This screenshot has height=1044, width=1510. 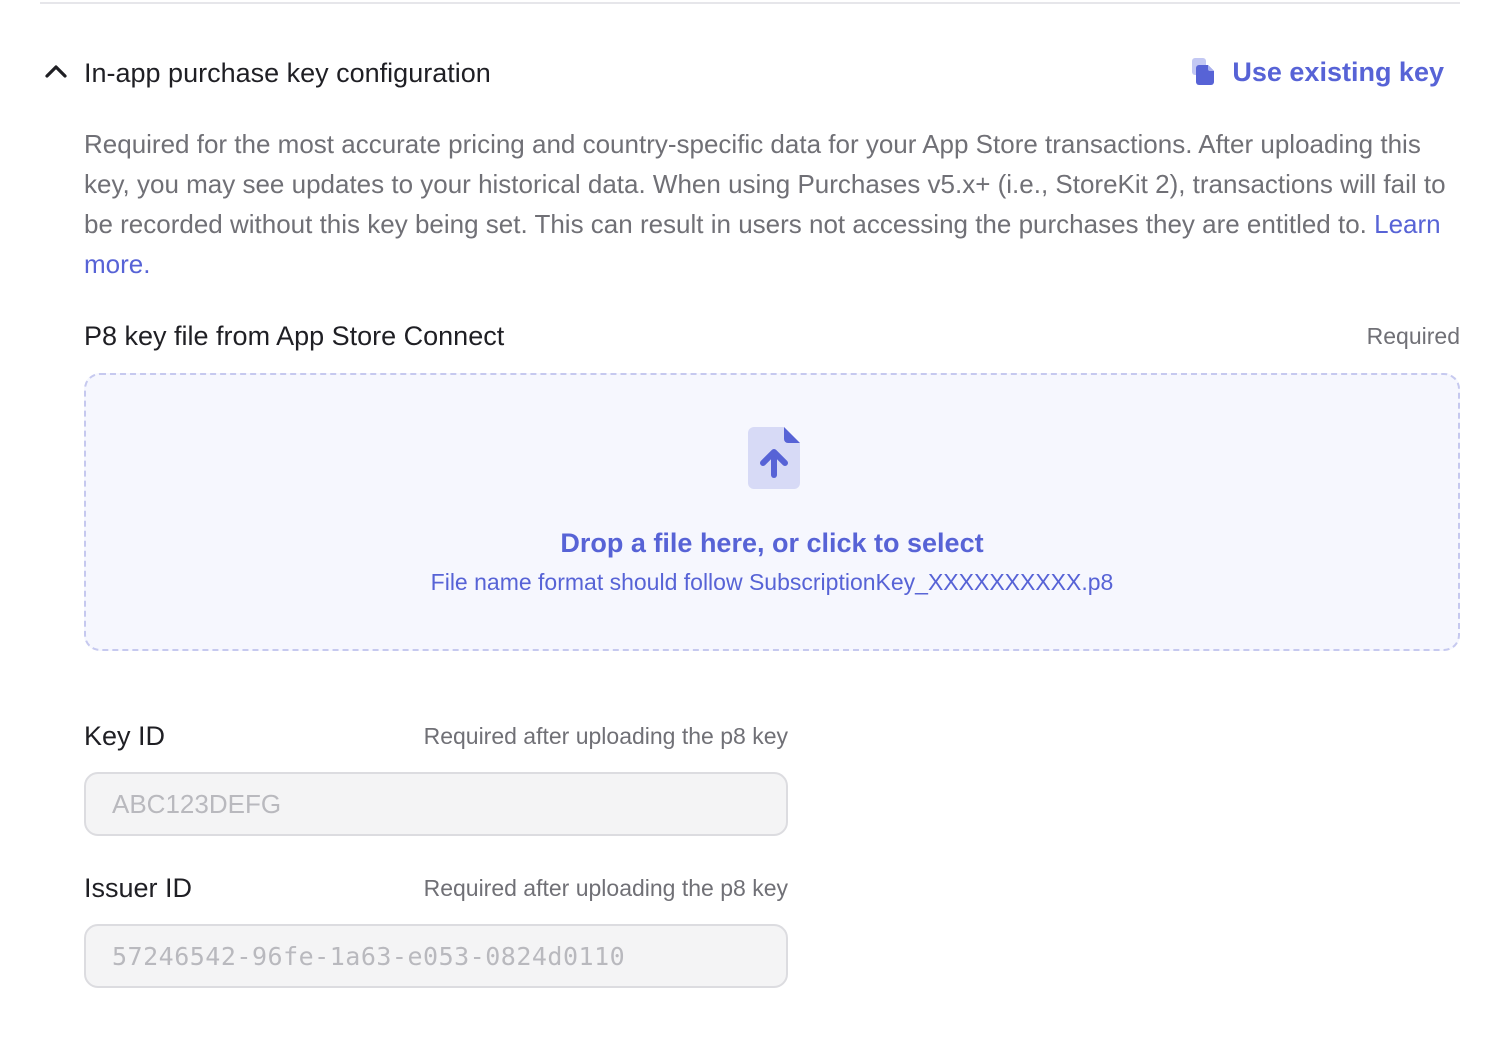 What do you see at coordinates (772, 543) in the screenshot?
I see `dropzone-title: Drop a file here, or click to select` at bounding box center [772, 543].